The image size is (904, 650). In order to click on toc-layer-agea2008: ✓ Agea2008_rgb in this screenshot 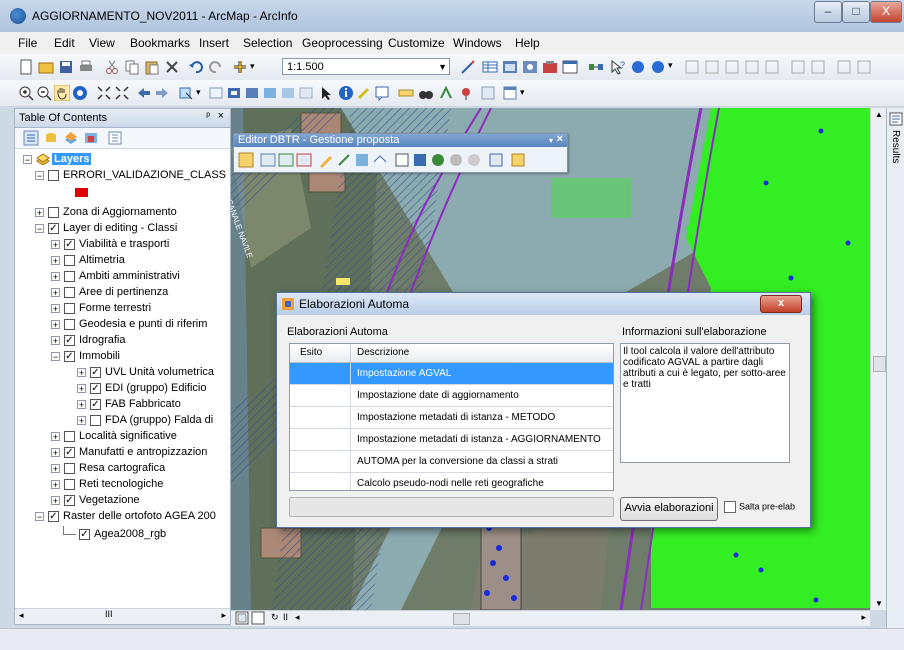, I will do `click(114, 534)`.